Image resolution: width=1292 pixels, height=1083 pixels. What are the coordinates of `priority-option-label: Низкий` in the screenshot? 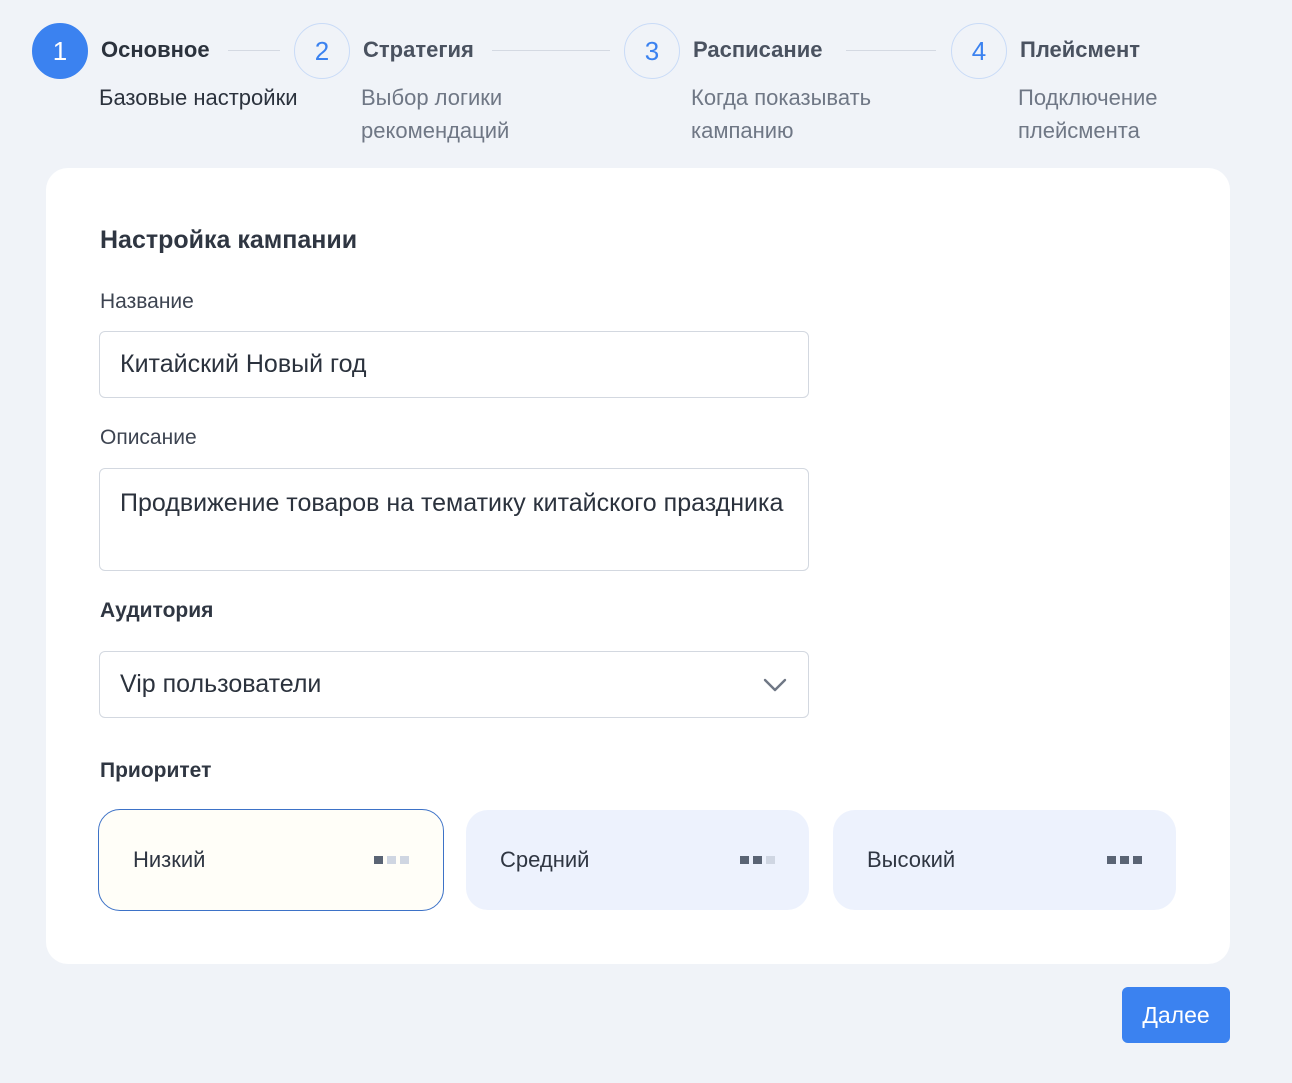 It's located at (169, 859).